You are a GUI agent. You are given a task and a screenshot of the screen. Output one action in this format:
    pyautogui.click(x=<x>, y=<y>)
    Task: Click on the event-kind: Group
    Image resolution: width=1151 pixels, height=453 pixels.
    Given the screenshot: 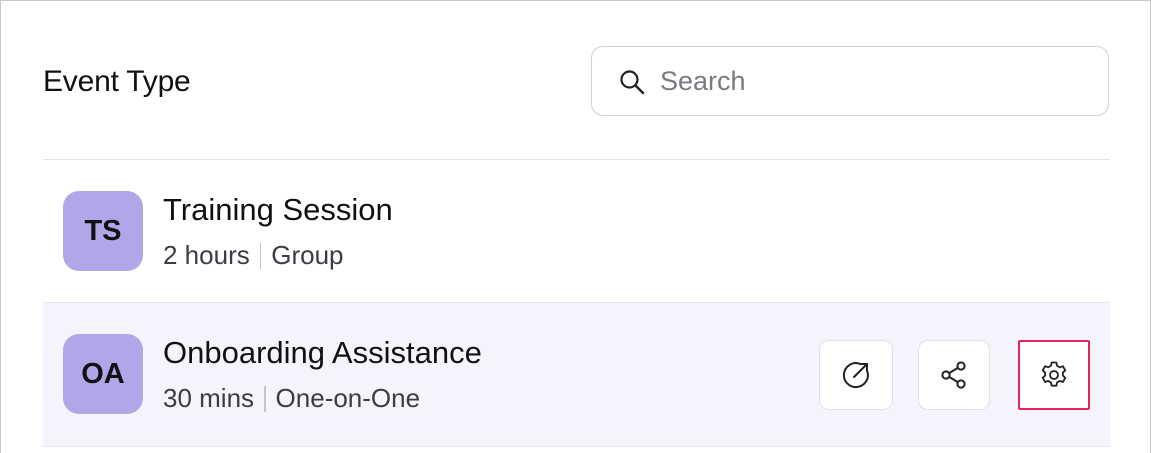 What is the action you would take?
    pyautogui.click(x=307, y=255)
    